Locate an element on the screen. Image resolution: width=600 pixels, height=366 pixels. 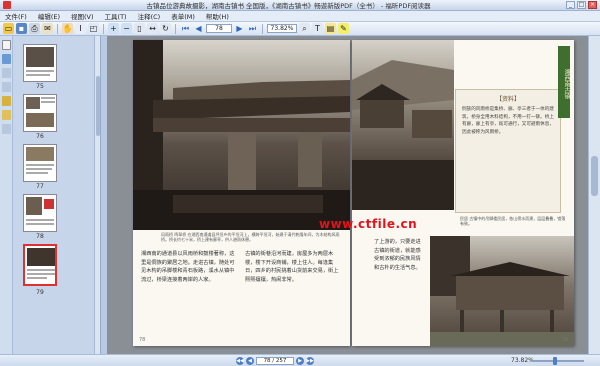
thumbnail-page-selected is located at coordinates (40, 265).